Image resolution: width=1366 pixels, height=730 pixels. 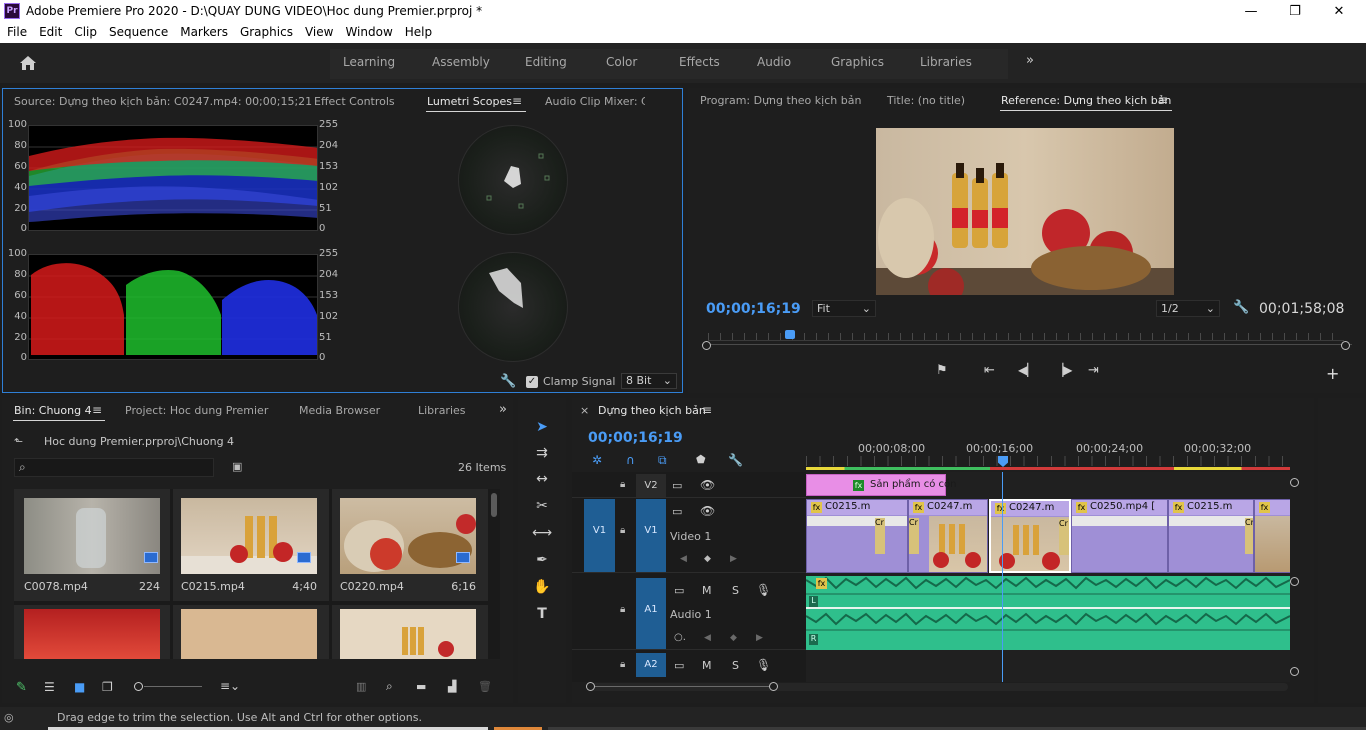 I want to click on razor-tool-icon: ✂, so click(x=542, y=506).